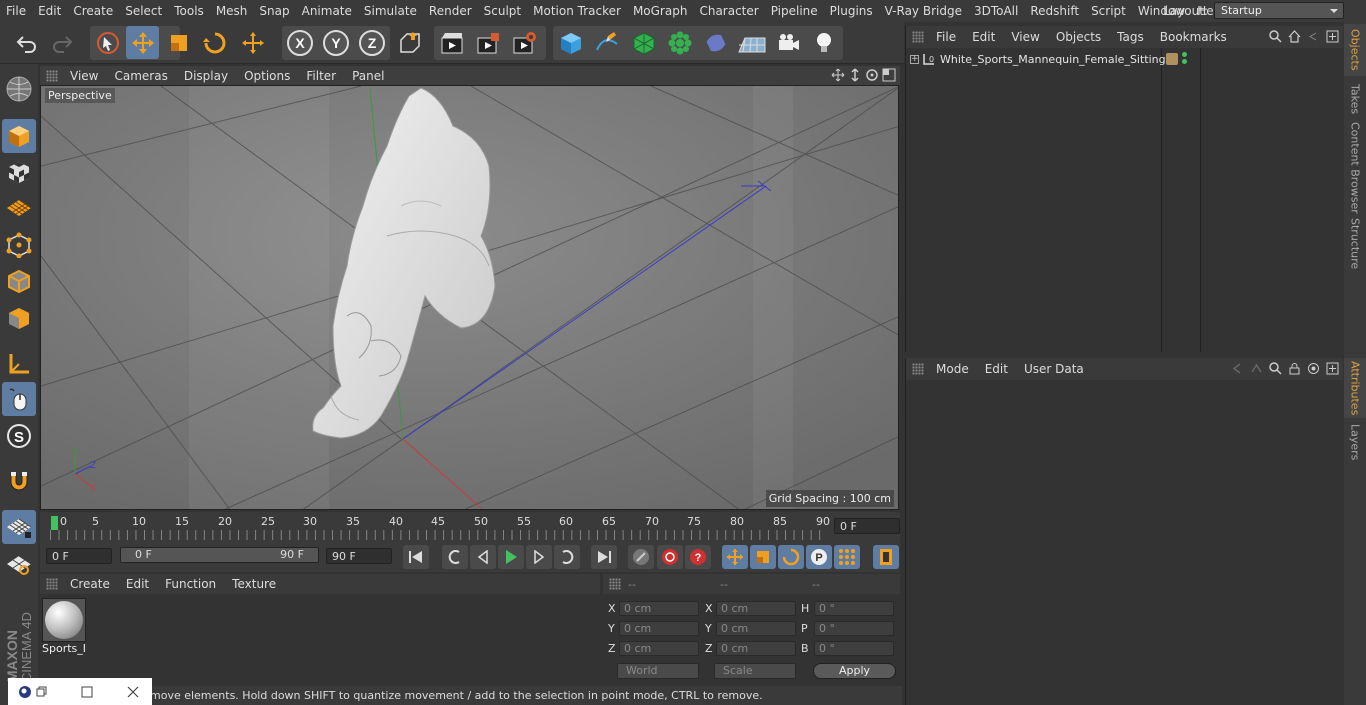 Image resolution: width=1366 pixels, height=705 pixels. Describe the element at coordinates (19, 436) in the screenshot. I see `snapping-icon: S` at that location.